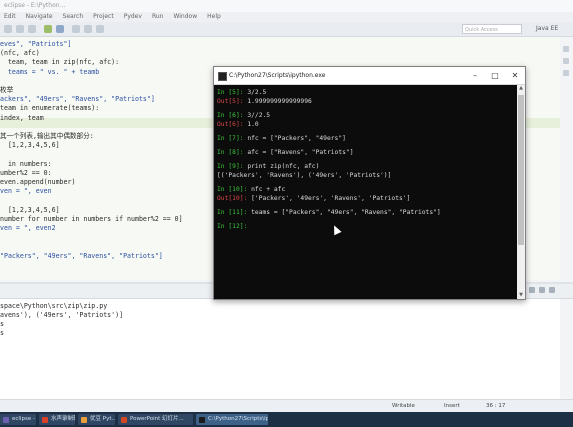 This screenshot has width=573, height=427. What do you see at coordinates (521, 88) in the screenshot?
I see `scroll-up-icon: ▲` at bounding box center [521, 88].